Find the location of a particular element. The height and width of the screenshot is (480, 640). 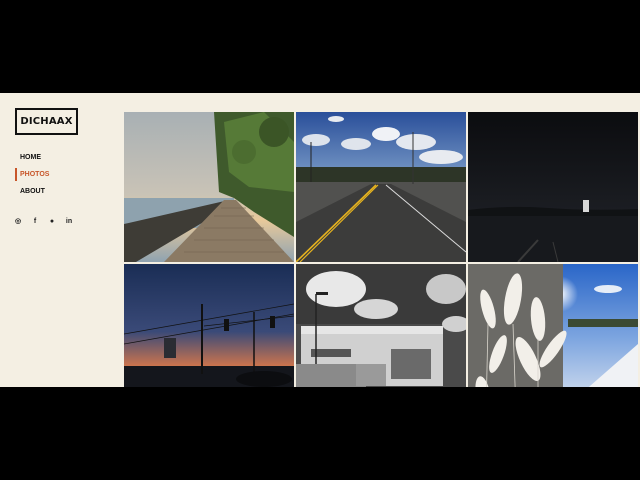

nav-item-photos: PHOTOS is located at coordinates (32, 174).